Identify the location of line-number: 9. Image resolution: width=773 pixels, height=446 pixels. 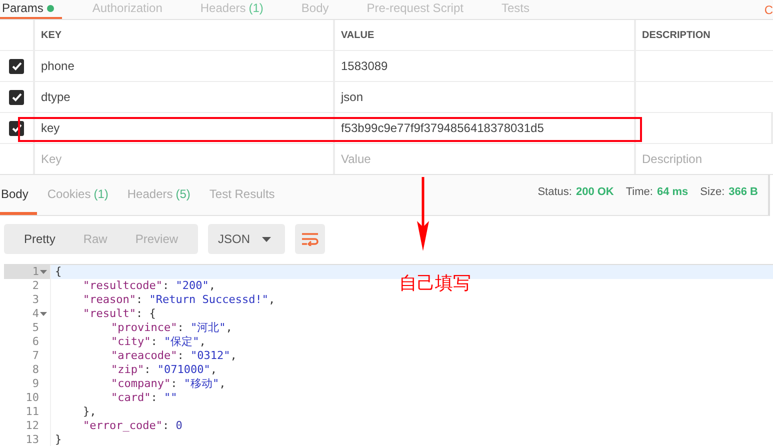
(35, 384).